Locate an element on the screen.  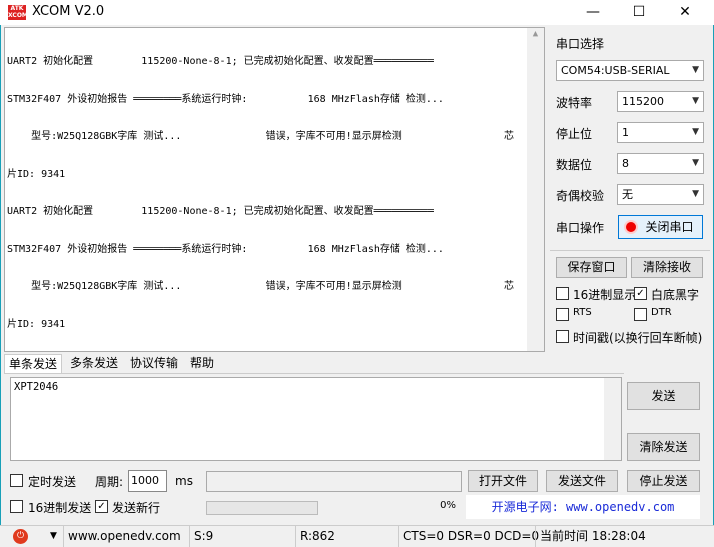
file-path-field is located at coordinates (334, 481).